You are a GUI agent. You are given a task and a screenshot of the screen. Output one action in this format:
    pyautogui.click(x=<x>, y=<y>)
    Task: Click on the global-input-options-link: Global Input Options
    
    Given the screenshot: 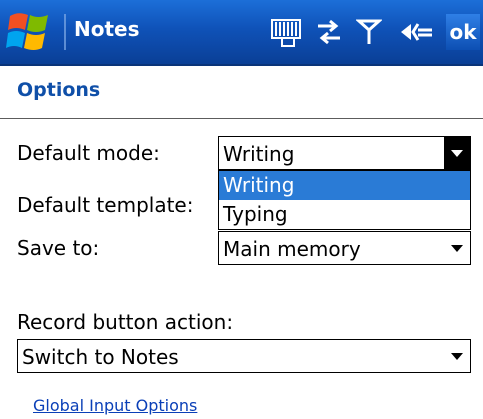 What is the action you would take?
    pyautogui.click(x=115, y=405)
    